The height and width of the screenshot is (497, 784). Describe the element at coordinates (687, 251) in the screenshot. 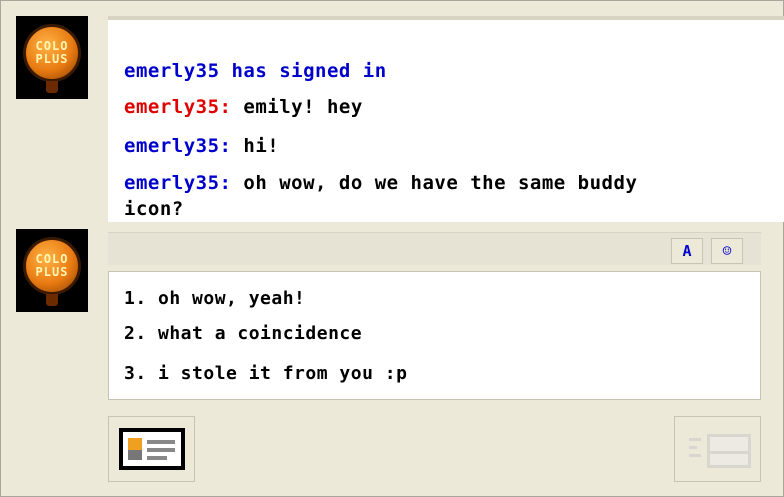

I see `font-button: A` at that location.